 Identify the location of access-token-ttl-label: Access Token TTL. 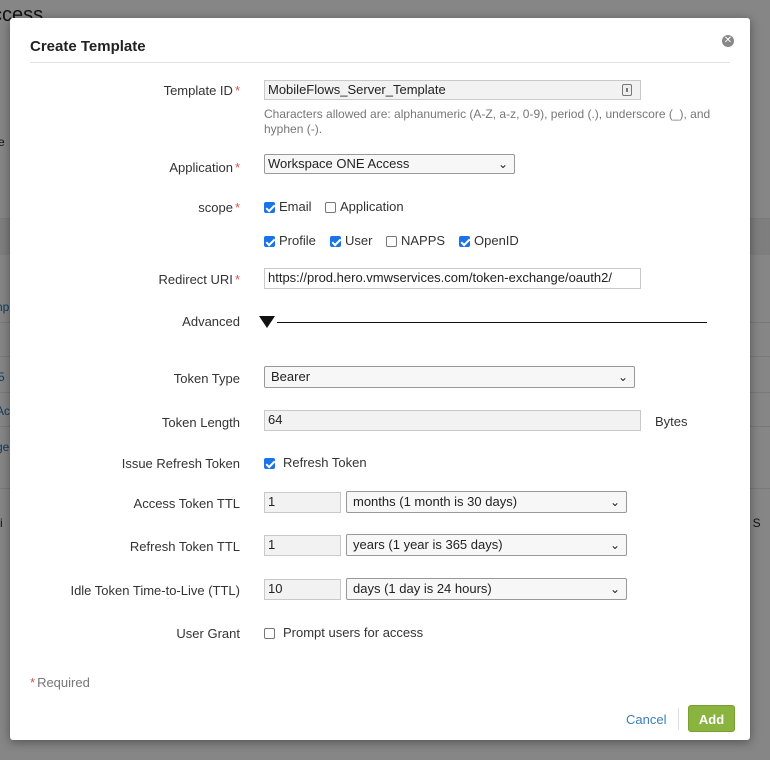
(186, 503).